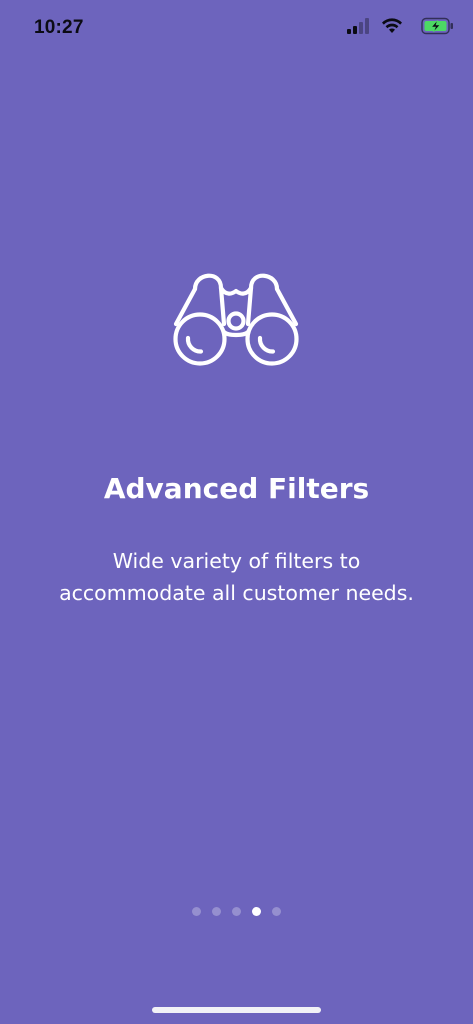 The image size is (473, 1024). I want to click on binoculars-icon, so click(236, 315).